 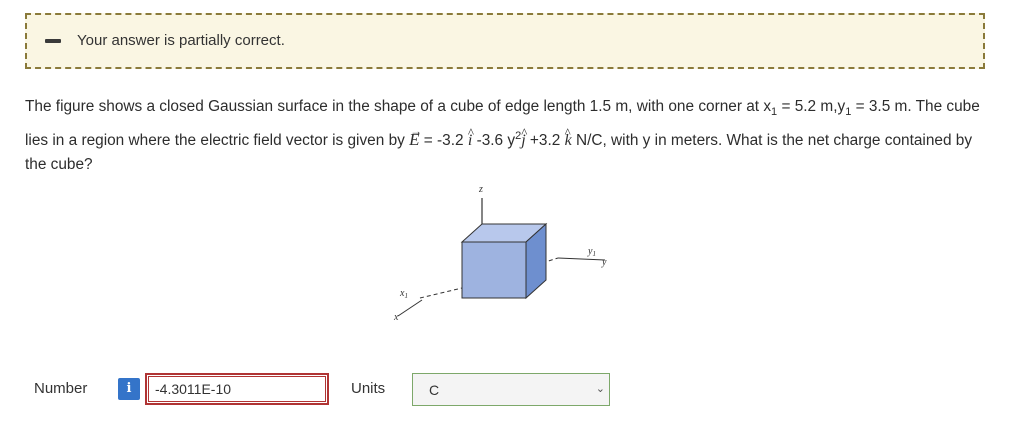 I want to click on units-label: Units, so click(x=368, y=388).